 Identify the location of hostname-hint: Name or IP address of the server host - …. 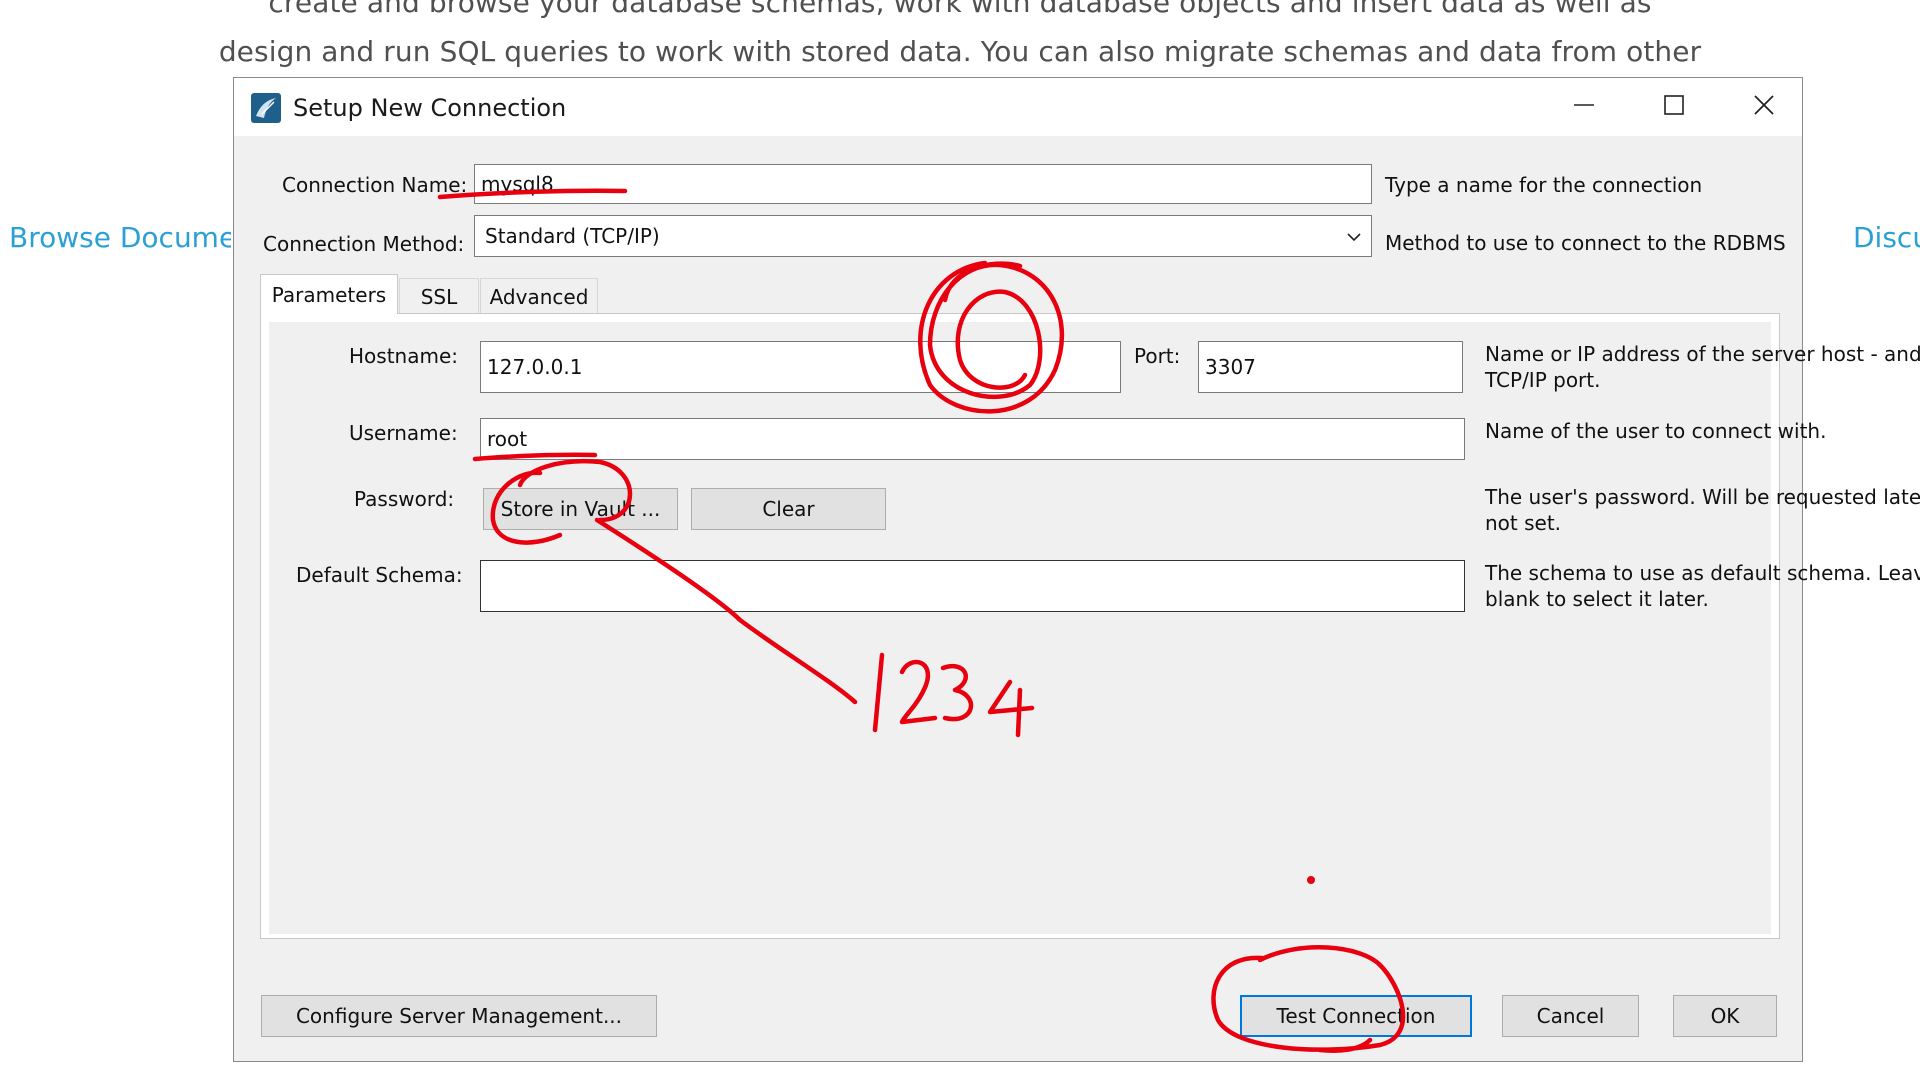
(1702, 367).